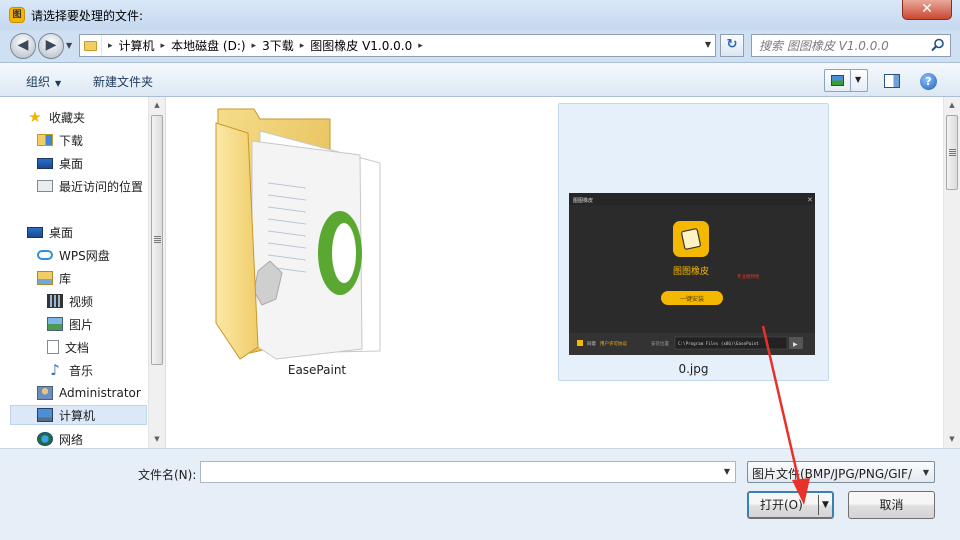 Image resolution: width=960 pixels, height=540 pixels. What do you see at coordinates (317, 370) in the screenshot?
I see `file-name: EasePaint` at bounding box center [317, 370].